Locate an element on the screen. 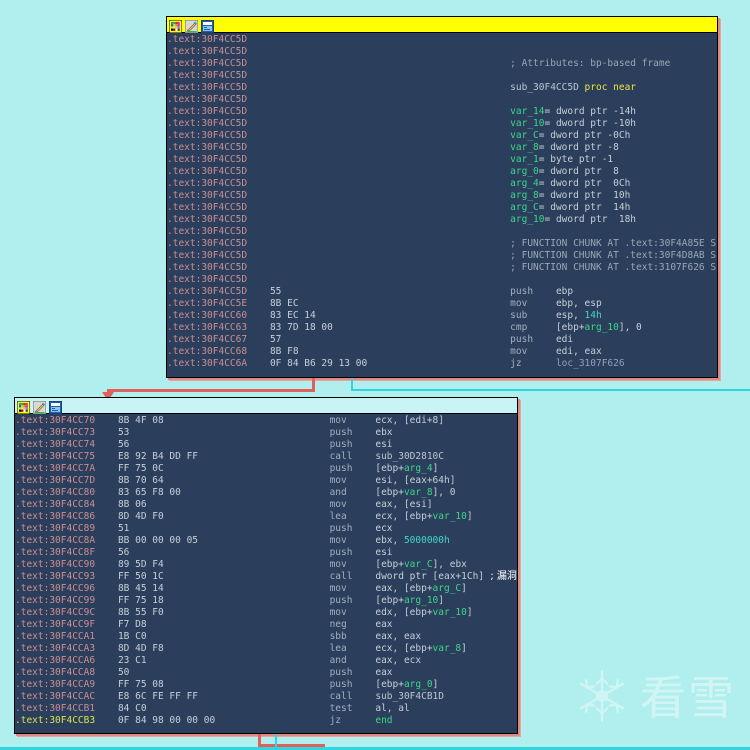  code-line: .text:30F4CC89 51 push ecx is located at coordinates (266, 529).